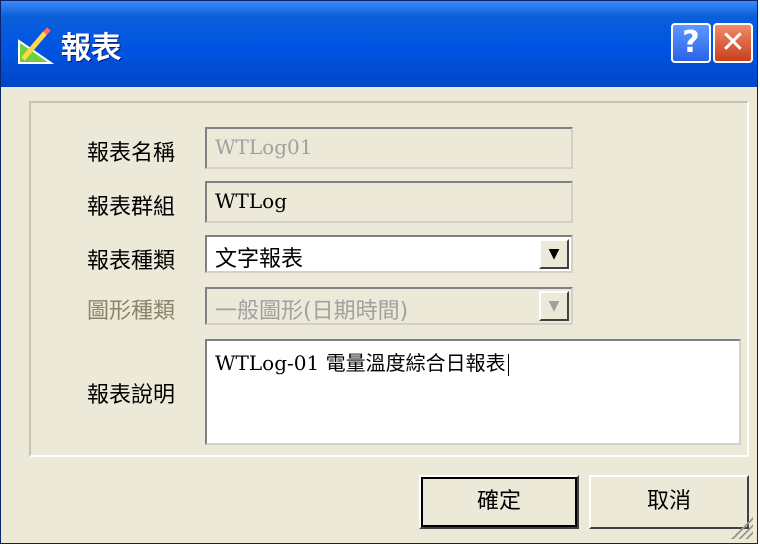 The height and width of the screenshot is (546, 760). Describe the element at coordinates (131, 311) in the screenshot. I see `graph-type-label: 圖形種類` at that location.